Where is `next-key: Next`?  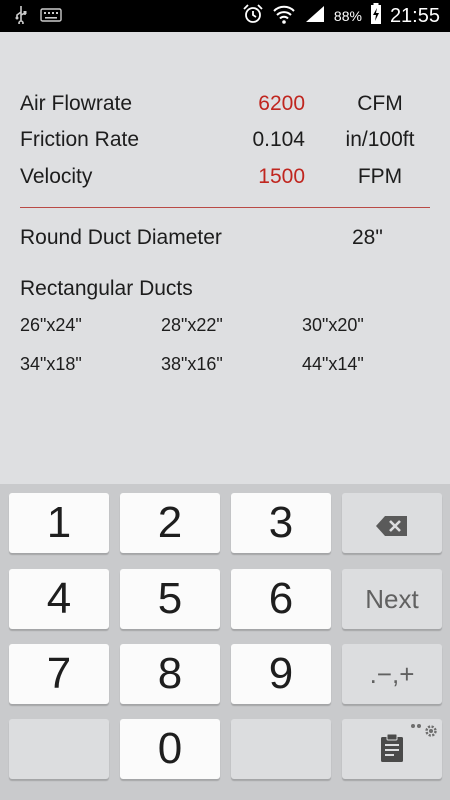
next-key: Next is located at coordinates (392, 599).